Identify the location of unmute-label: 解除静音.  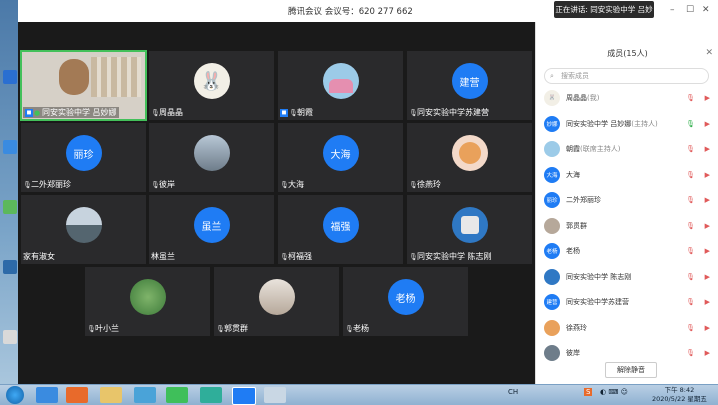
(631, 370).